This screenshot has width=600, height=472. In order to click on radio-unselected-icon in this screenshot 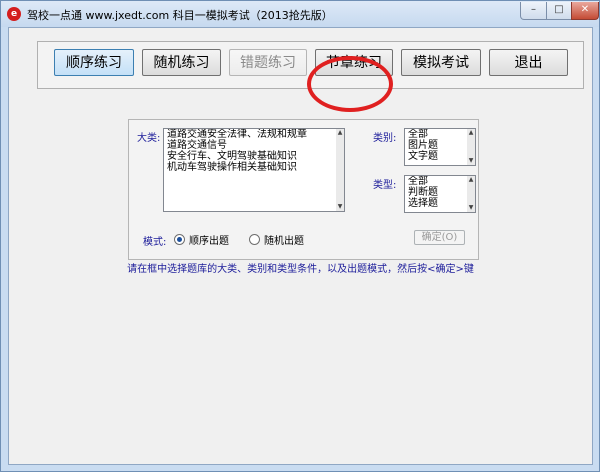, I will do `click(254, 239)`.